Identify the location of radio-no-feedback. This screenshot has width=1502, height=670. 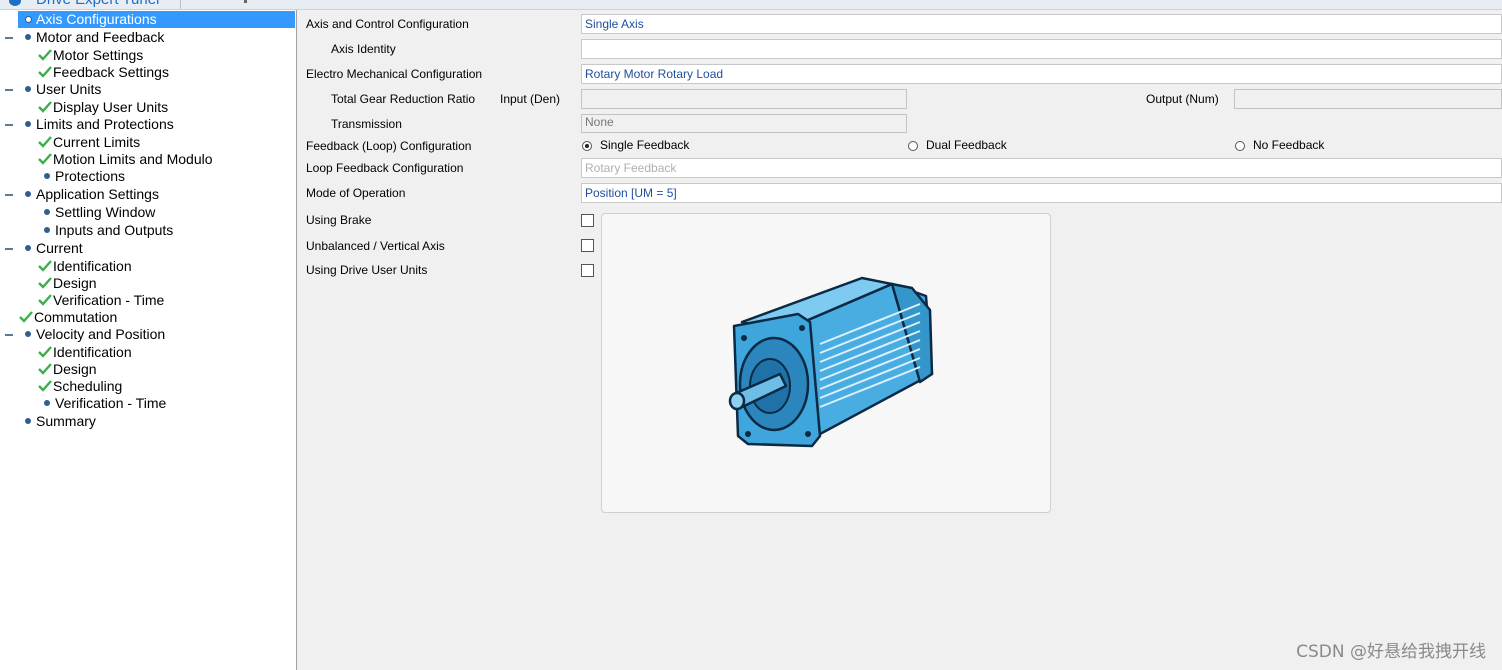
(1240, 146).